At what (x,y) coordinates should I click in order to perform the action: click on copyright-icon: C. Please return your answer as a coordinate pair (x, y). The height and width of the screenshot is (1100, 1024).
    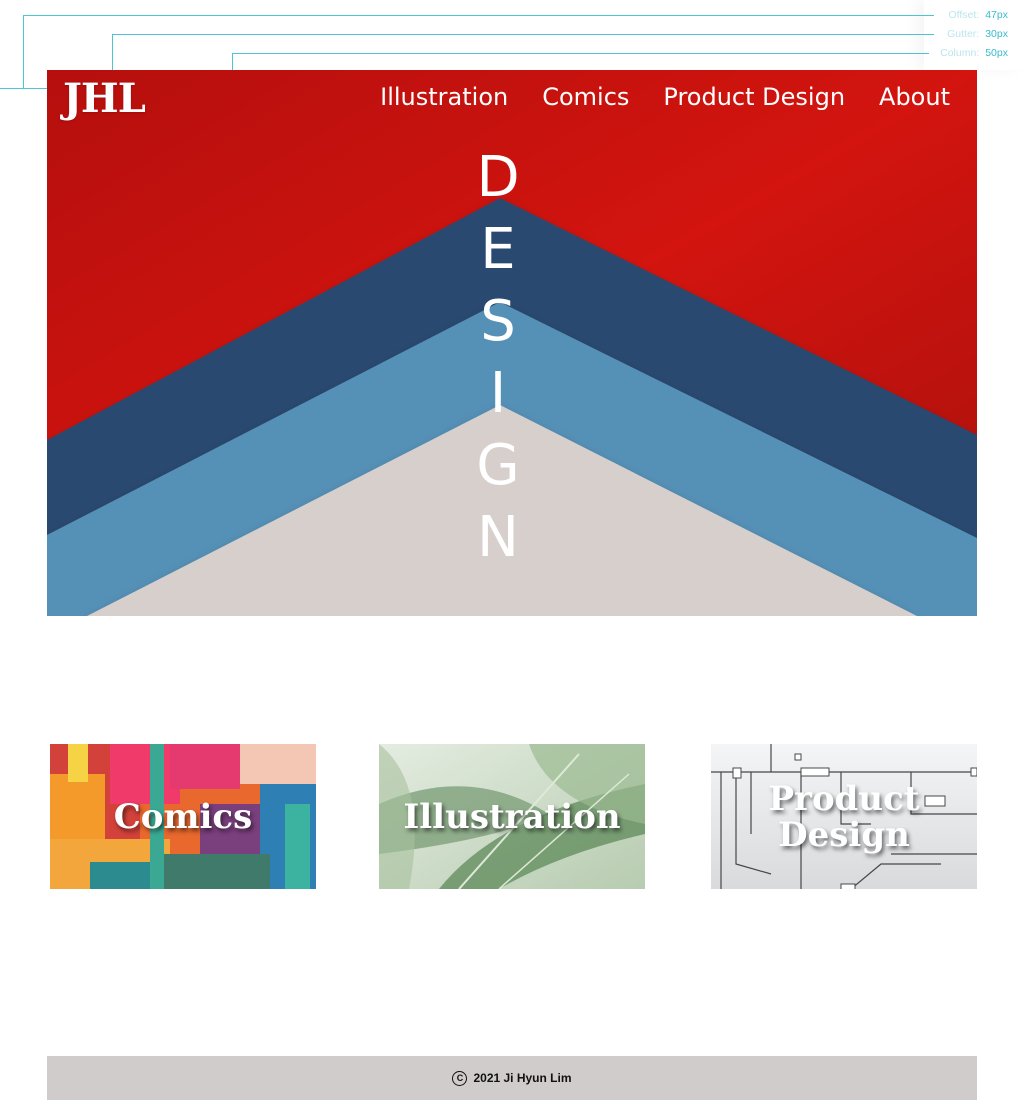
    Looking at the image, I should click on (460, 1078).